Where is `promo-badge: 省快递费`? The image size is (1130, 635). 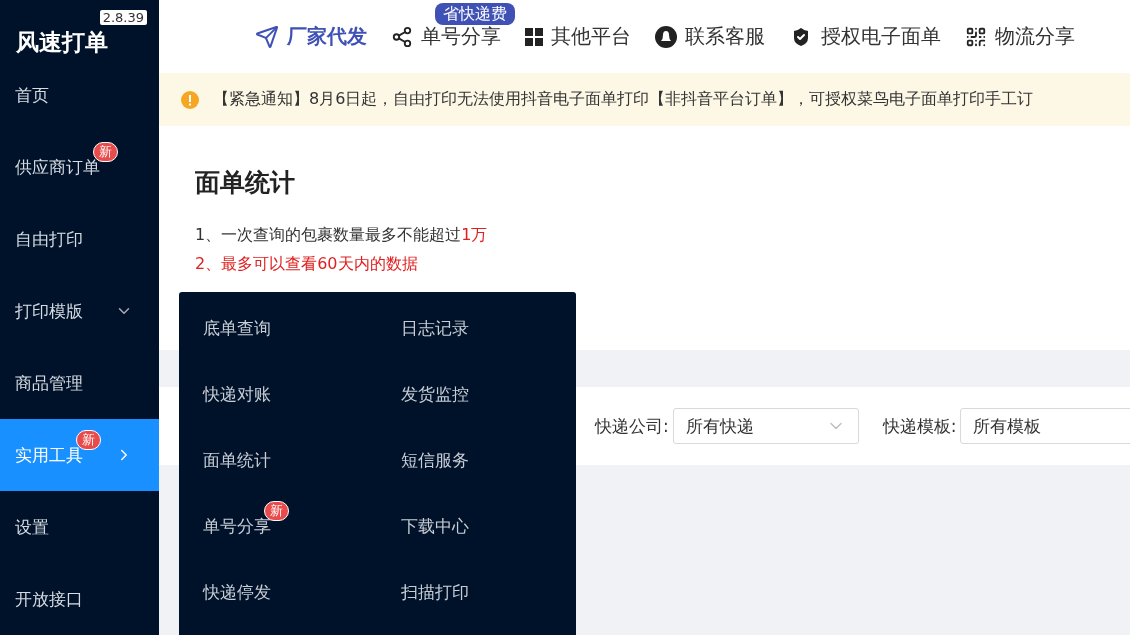 promo-badge: 省快递费 is located at coordinates (475, 14).